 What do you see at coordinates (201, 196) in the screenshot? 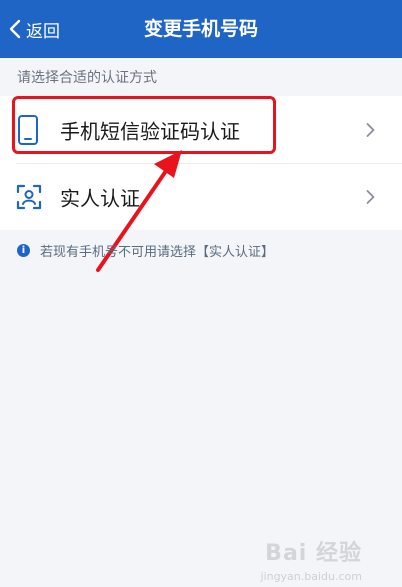
I see `option-face-verification: 实人认证` at bounding box center [201, 196].